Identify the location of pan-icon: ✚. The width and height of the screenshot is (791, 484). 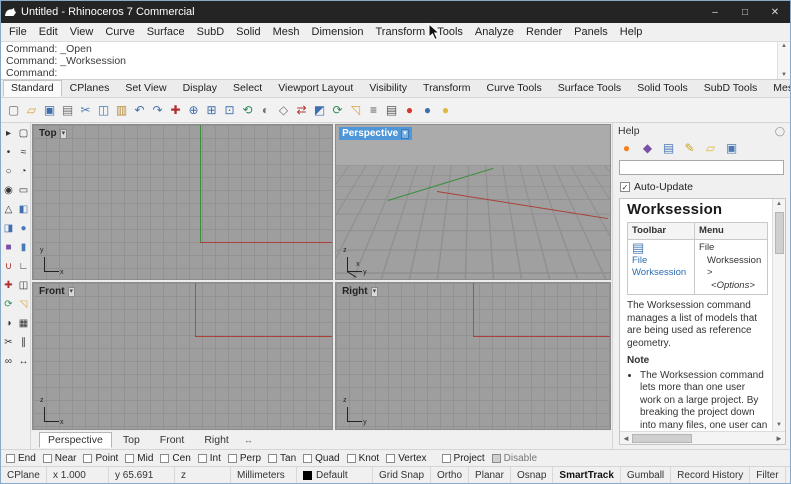
(175, 110).